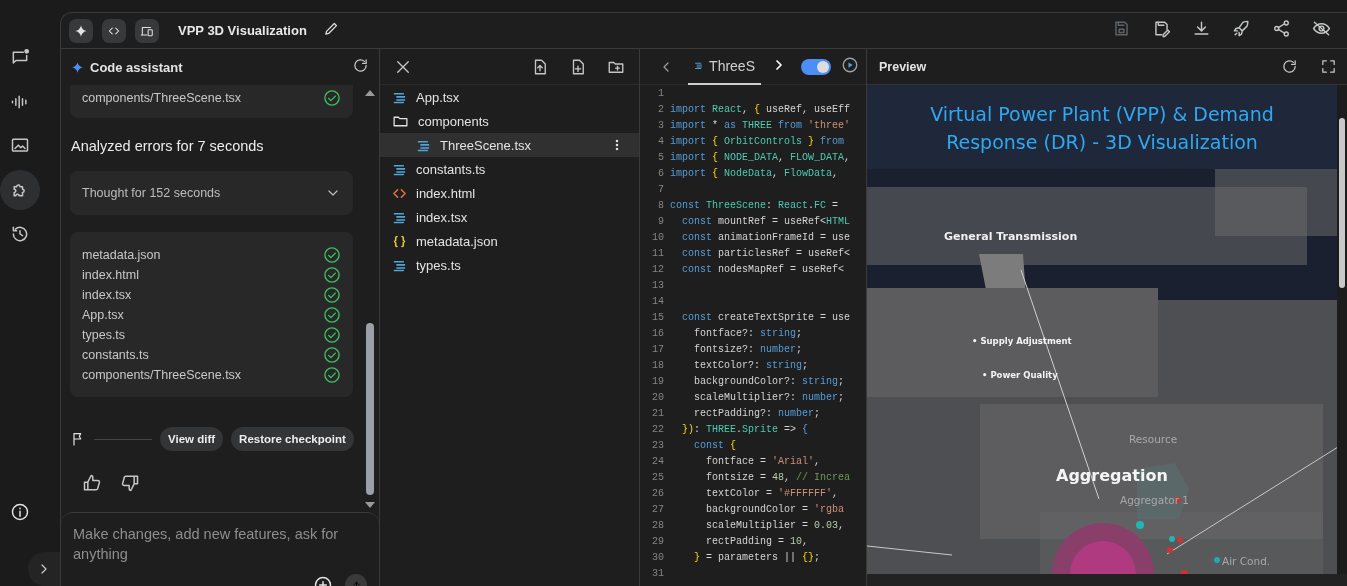  What do you see at coordinates (775, 526) in the screenshot?
I see `code-line: scaleMultiplier = 0.03,` at bounding box center [775, 526].